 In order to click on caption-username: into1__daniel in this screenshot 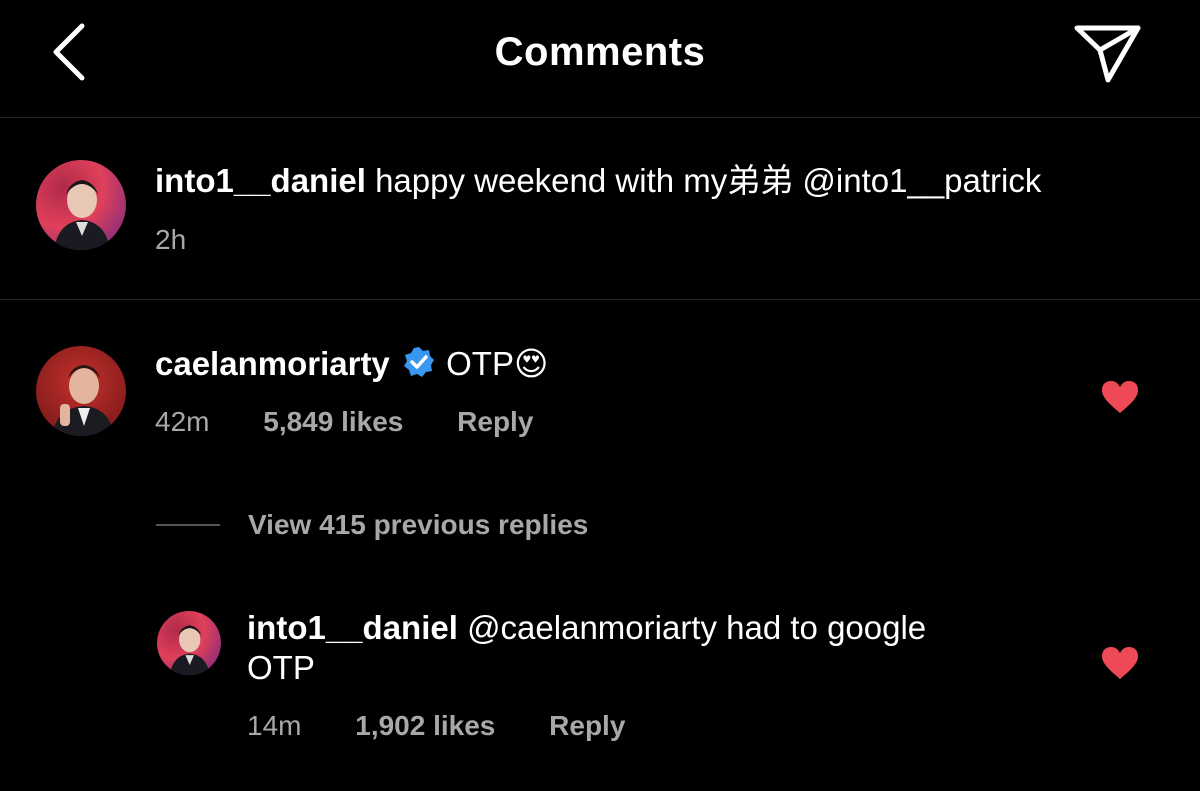, I will do `click(260, 180)`.